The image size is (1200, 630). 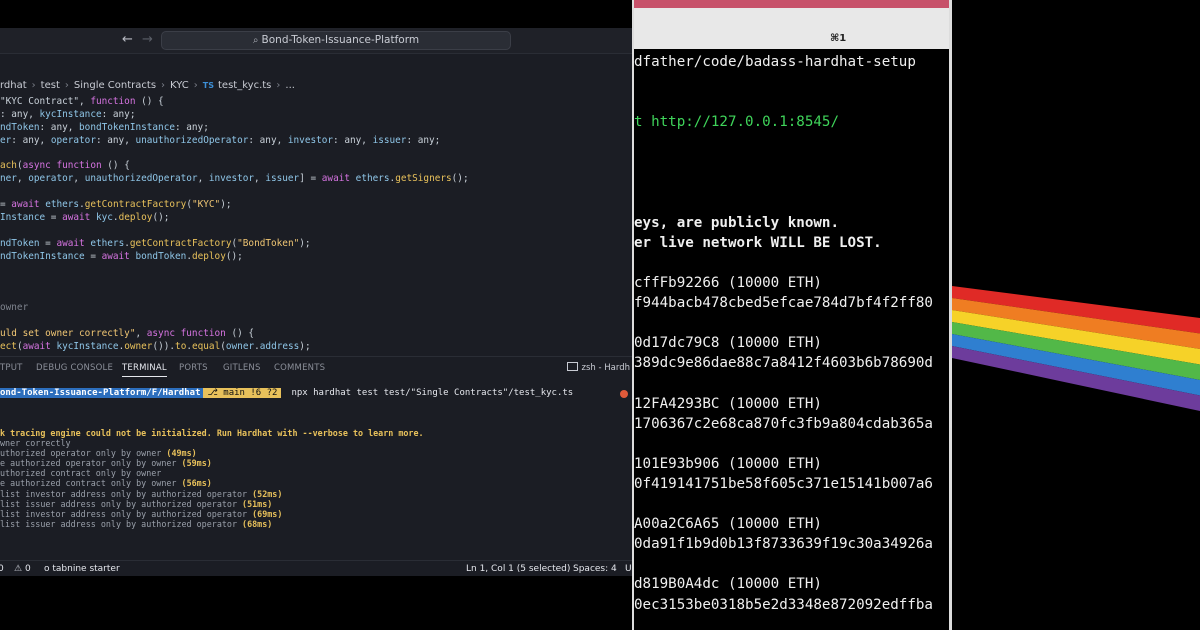 What do you see at coordinates (242, 368) in the screenshot?
I see `tab-gitlens: GITLENS` at bounding box center [242, 368].